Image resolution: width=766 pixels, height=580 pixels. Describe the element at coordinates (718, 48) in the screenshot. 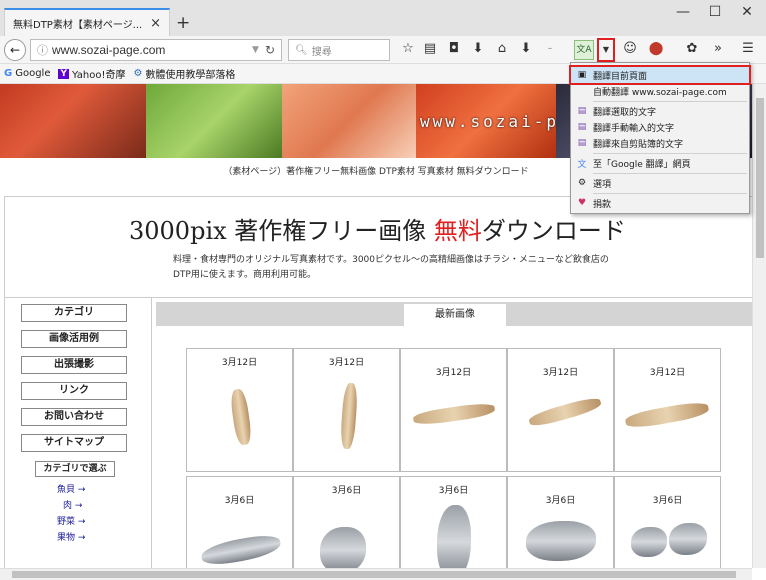

I see `overflow-chevron-icon: »` at that location.